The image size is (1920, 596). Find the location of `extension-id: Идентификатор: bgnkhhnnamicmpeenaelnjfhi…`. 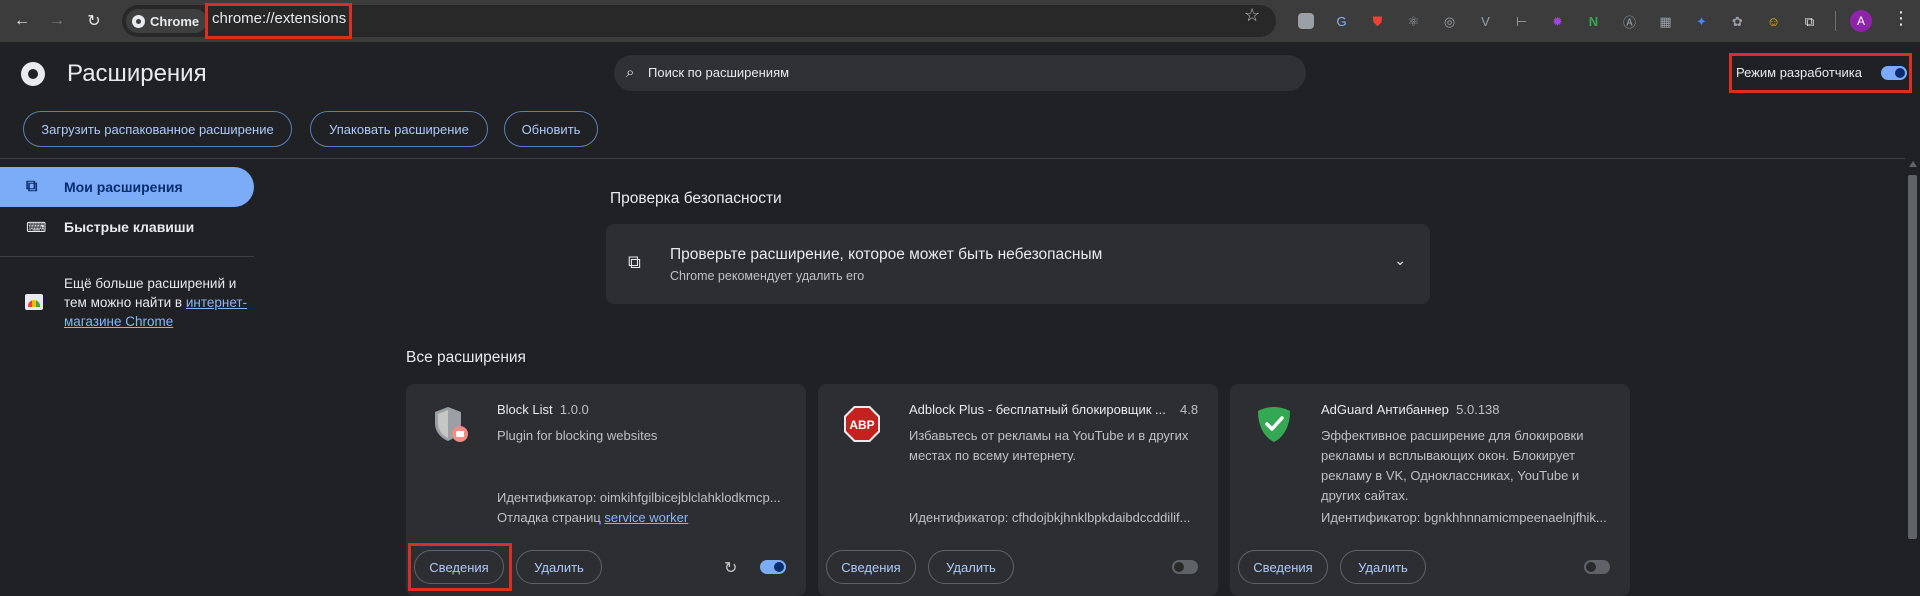

extension-id: Идентификатор: bgnkhhnnamicmpeenaelnjfhi… is located at coordinates (1464, 517).